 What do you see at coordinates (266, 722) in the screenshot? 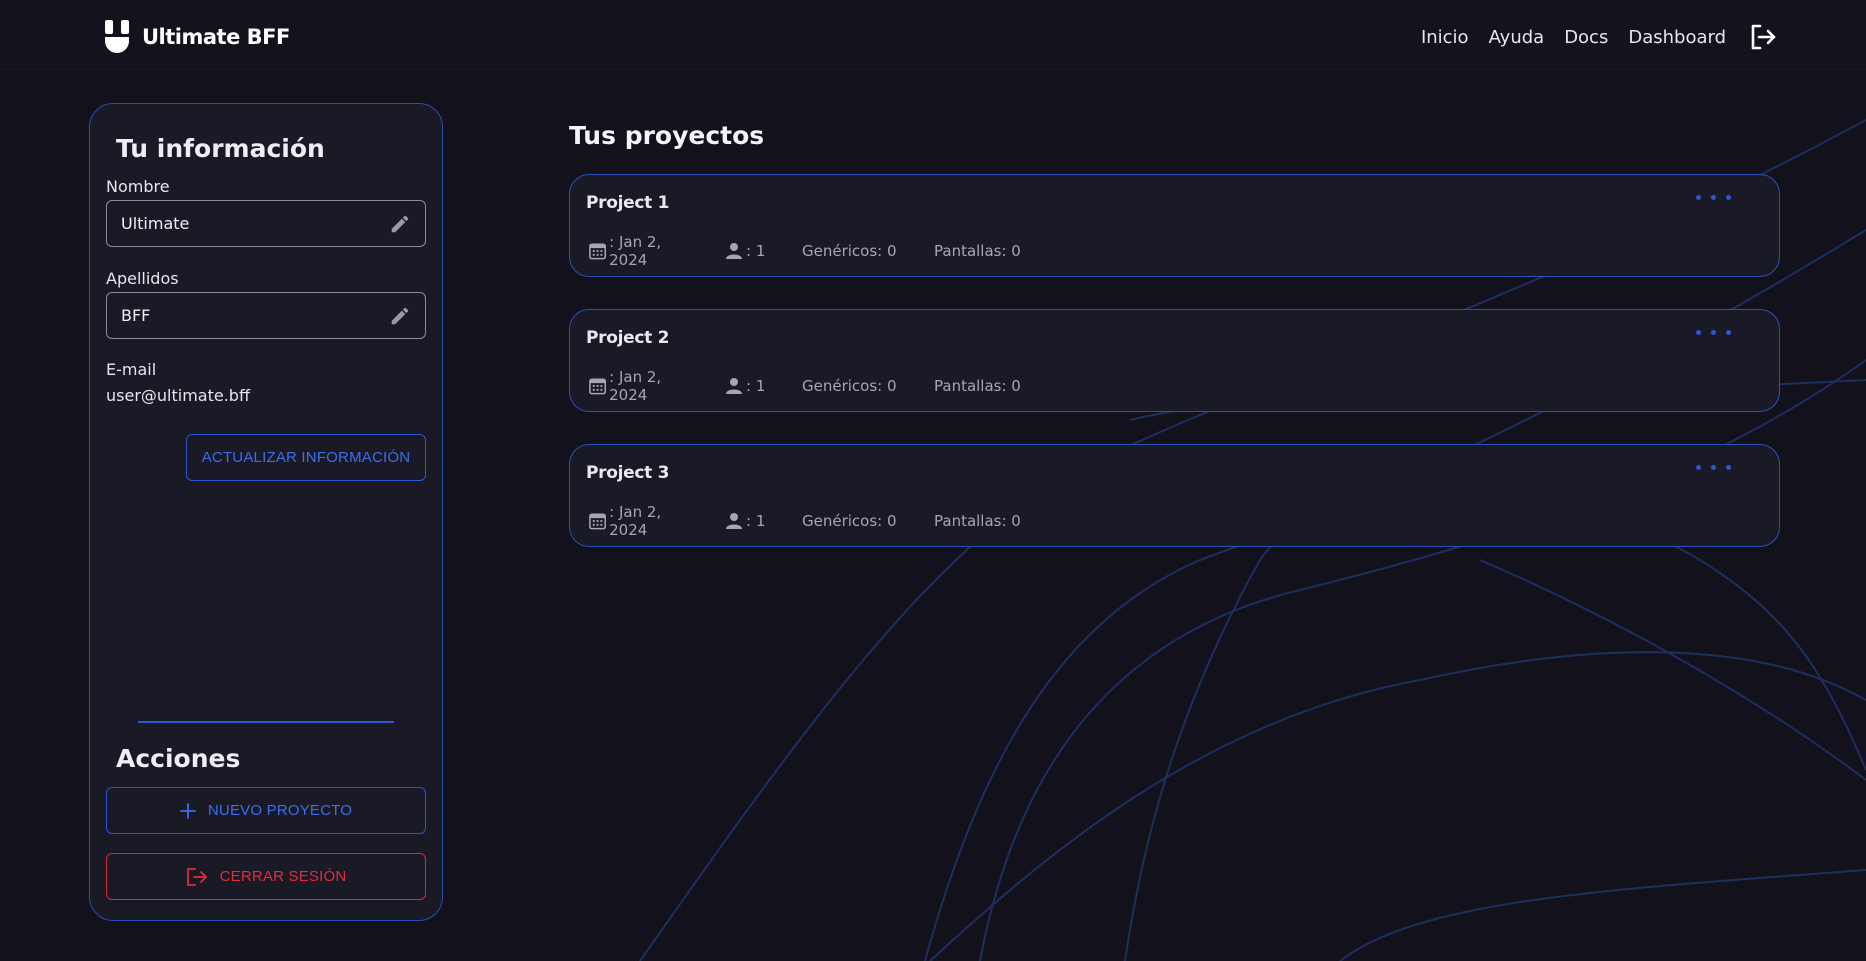
I see `section-divider` at bounding box center [266, 722].